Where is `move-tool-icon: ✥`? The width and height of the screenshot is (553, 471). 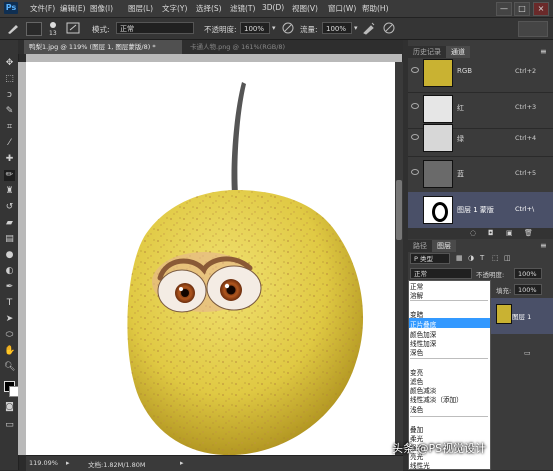 move-tool-icon: ✥ is located at coordinates (9, 63).